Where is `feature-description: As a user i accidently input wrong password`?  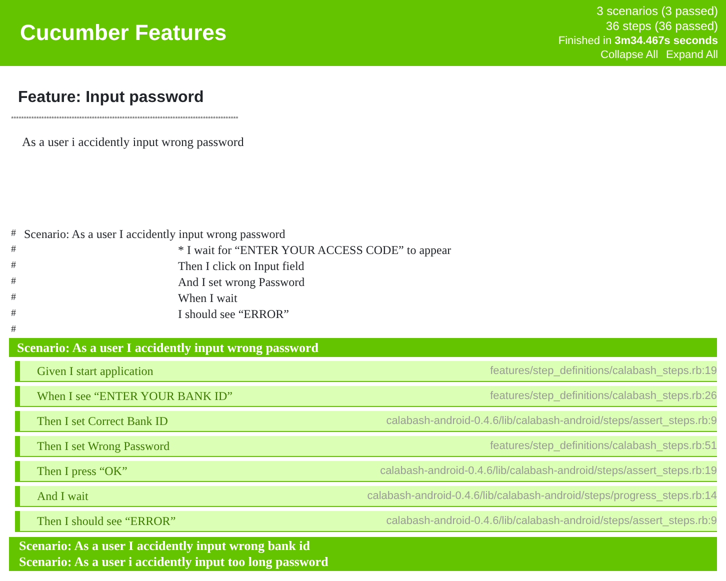
feature-description: As a user i accidently input wrong password is located at coordinates (133, 142).